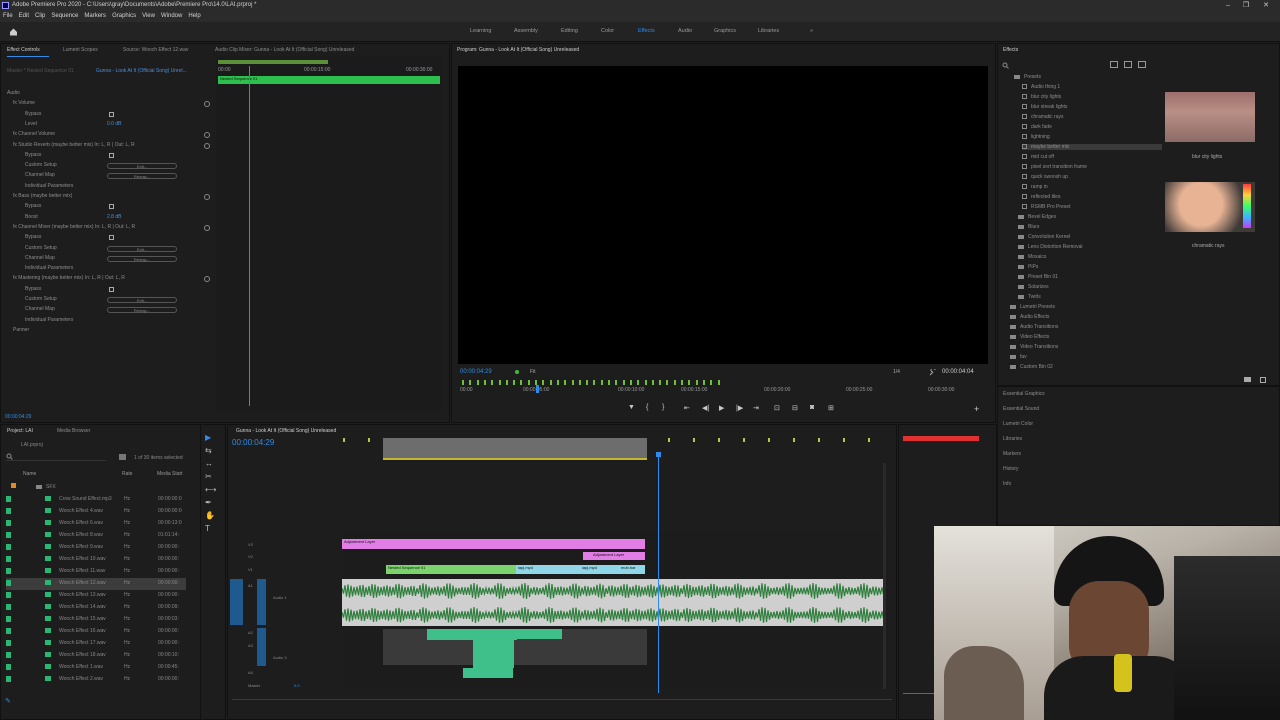  What do you see at coordinates (96, 596) in the screenshot?
I see `project-item: Wooch Effect 13.wav Hz 00:00:00:` at bounding box center [96, 596].